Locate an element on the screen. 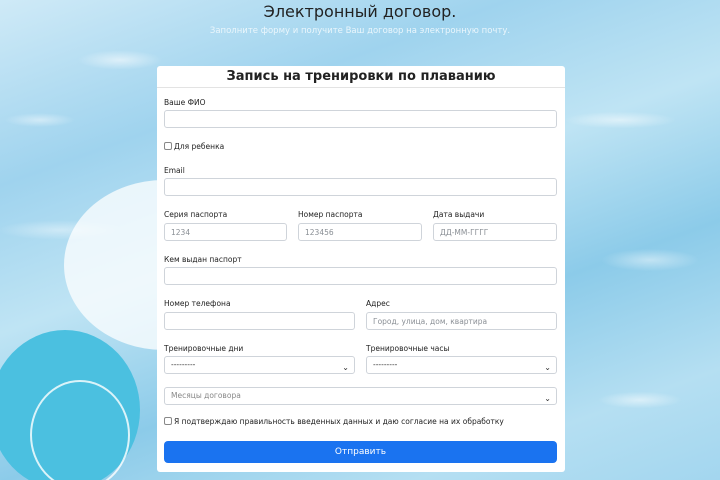 The image size is (720, 480). training-days-select: --------- ⌄ is located at coordinates (259, 365).